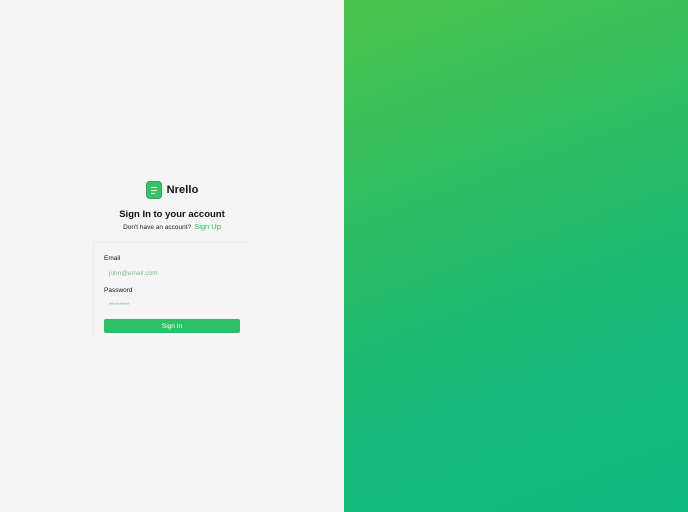 This screenshot has width=688, height=512. Describe the element at coordinates (112, 258) in the screenshot. I see `email-label: Email` at that location.